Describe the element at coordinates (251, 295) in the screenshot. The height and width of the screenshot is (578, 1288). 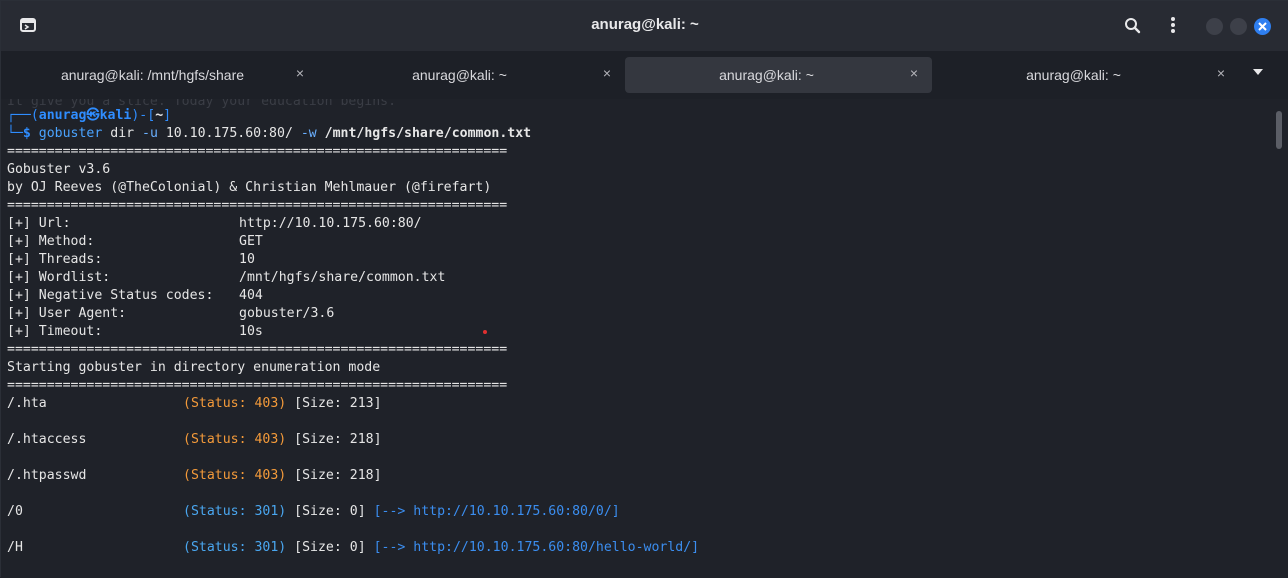
I see `config-value: 404` at that location.